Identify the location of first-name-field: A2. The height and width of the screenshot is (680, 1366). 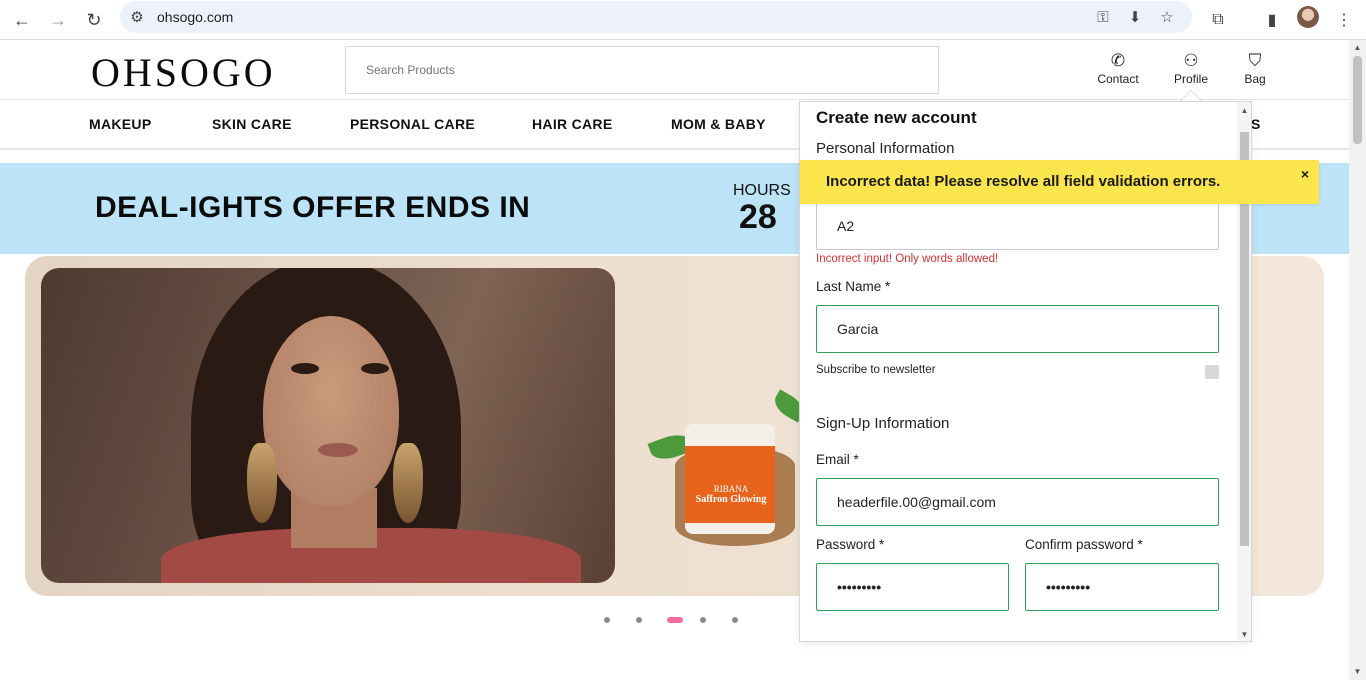
(1017, 226).